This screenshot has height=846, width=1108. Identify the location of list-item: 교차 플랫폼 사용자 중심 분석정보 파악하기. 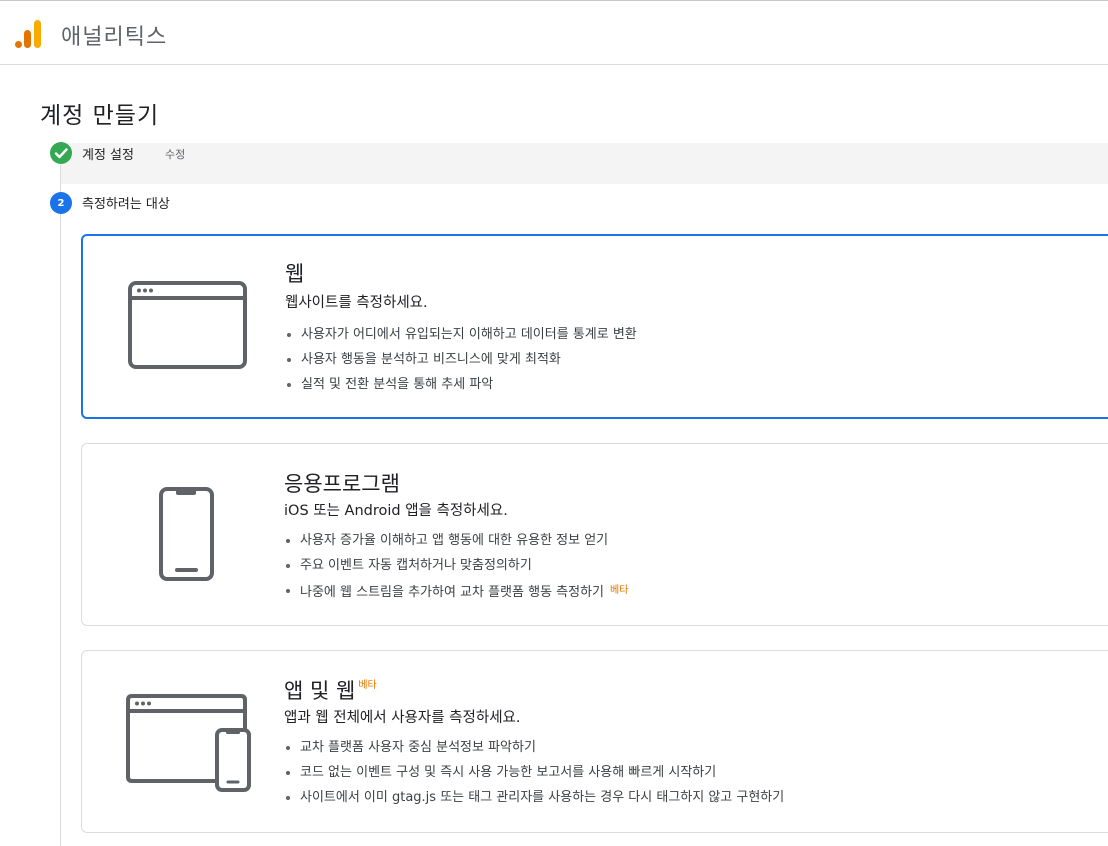
(534, 747).